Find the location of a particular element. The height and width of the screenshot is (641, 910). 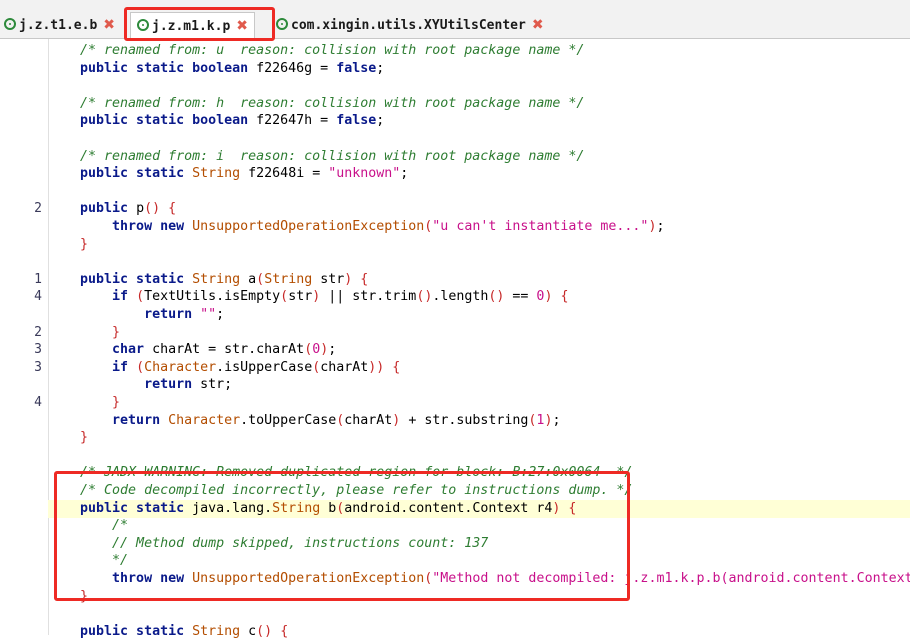

tab-label: j.z.t1.e.b is located at coordinates (58, 25).